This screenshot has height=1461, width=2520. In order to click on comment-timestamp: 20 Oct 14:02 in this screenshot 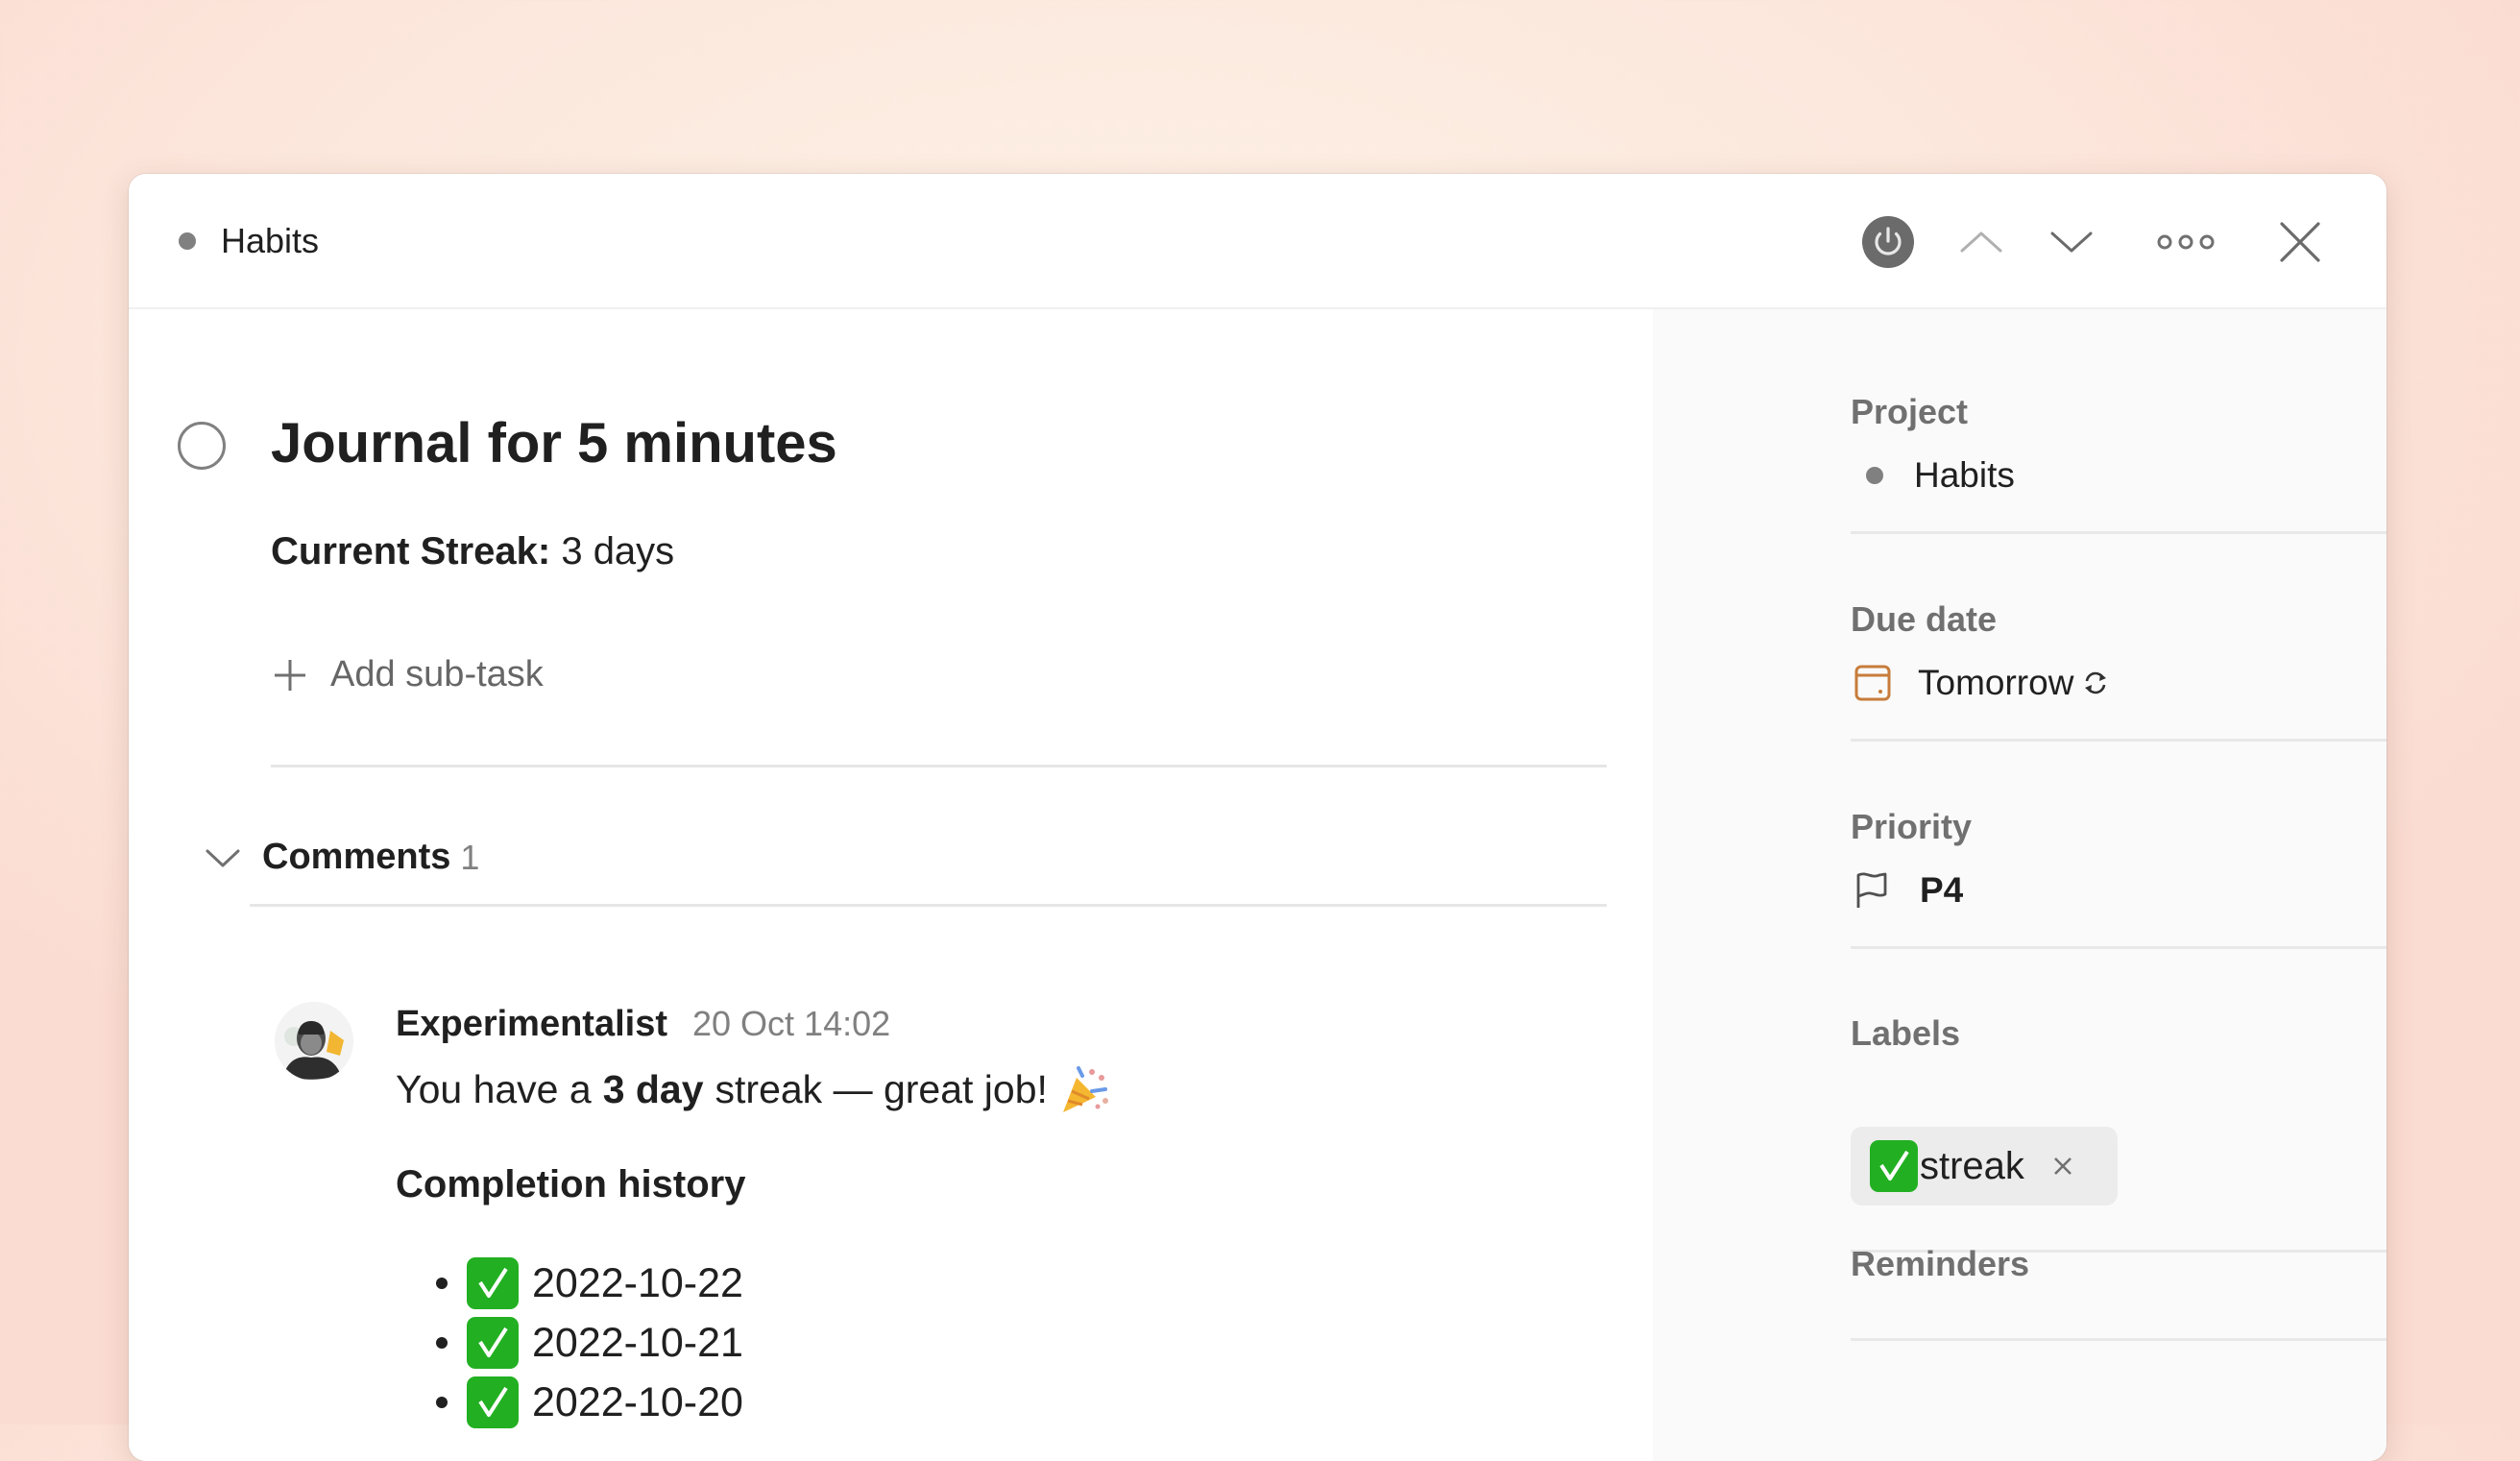, I will do `click(792, 1023)`.